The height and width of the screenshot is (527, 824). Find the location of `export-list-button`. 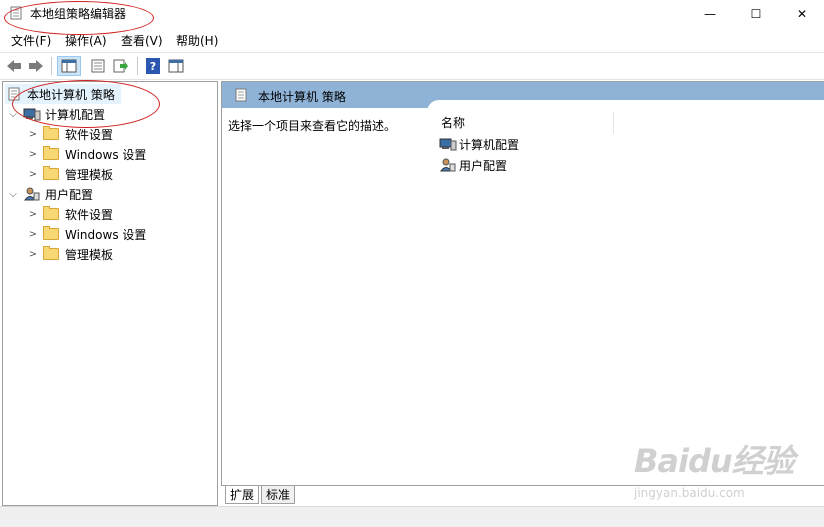

export-list-button is located at coordinates (121, 66).